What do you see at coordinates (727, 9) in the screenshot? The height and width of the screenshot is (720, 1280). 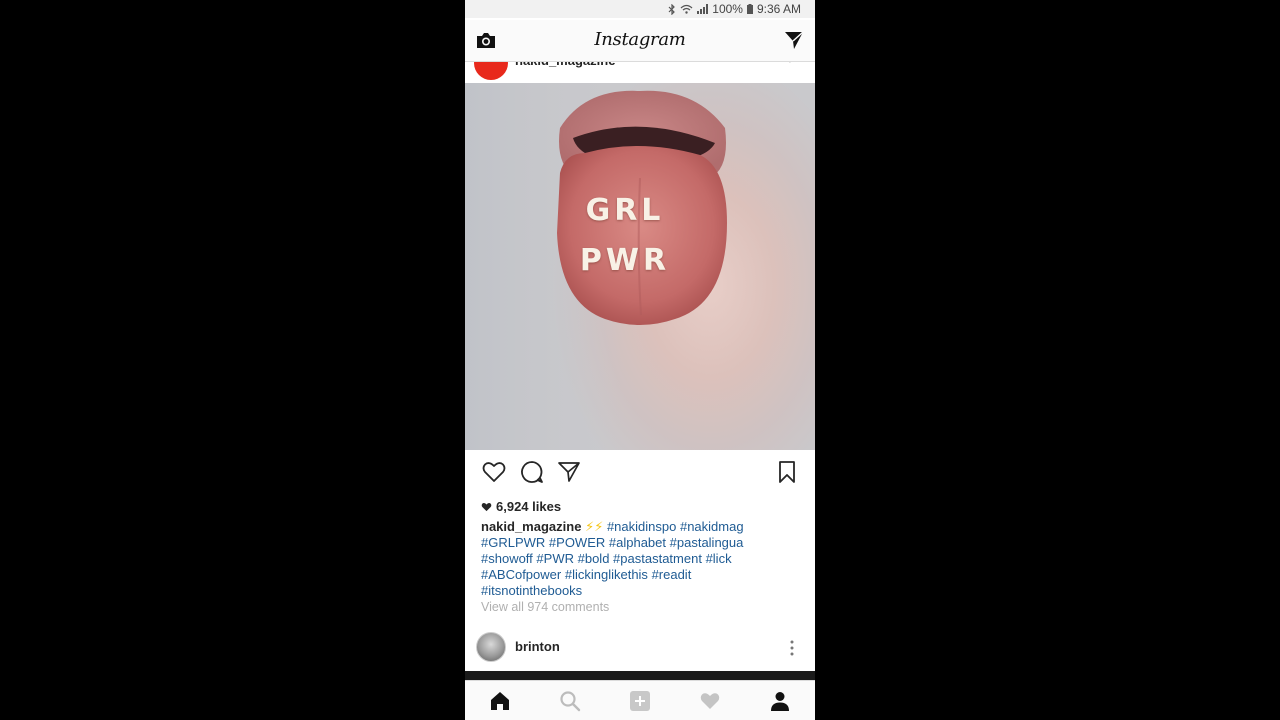 I see `battery-percent: 100%` at bounding box center [727, 9].